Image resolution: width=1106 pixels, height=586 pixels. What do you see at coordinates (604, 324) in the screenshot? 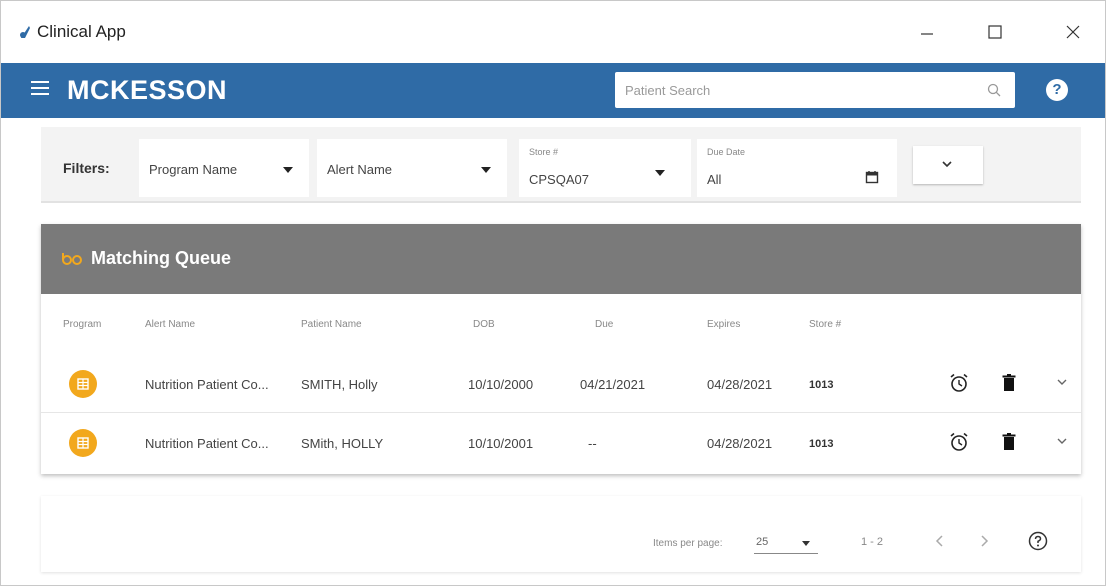
I see `col-header: Due` at bounding box center [604, 324].